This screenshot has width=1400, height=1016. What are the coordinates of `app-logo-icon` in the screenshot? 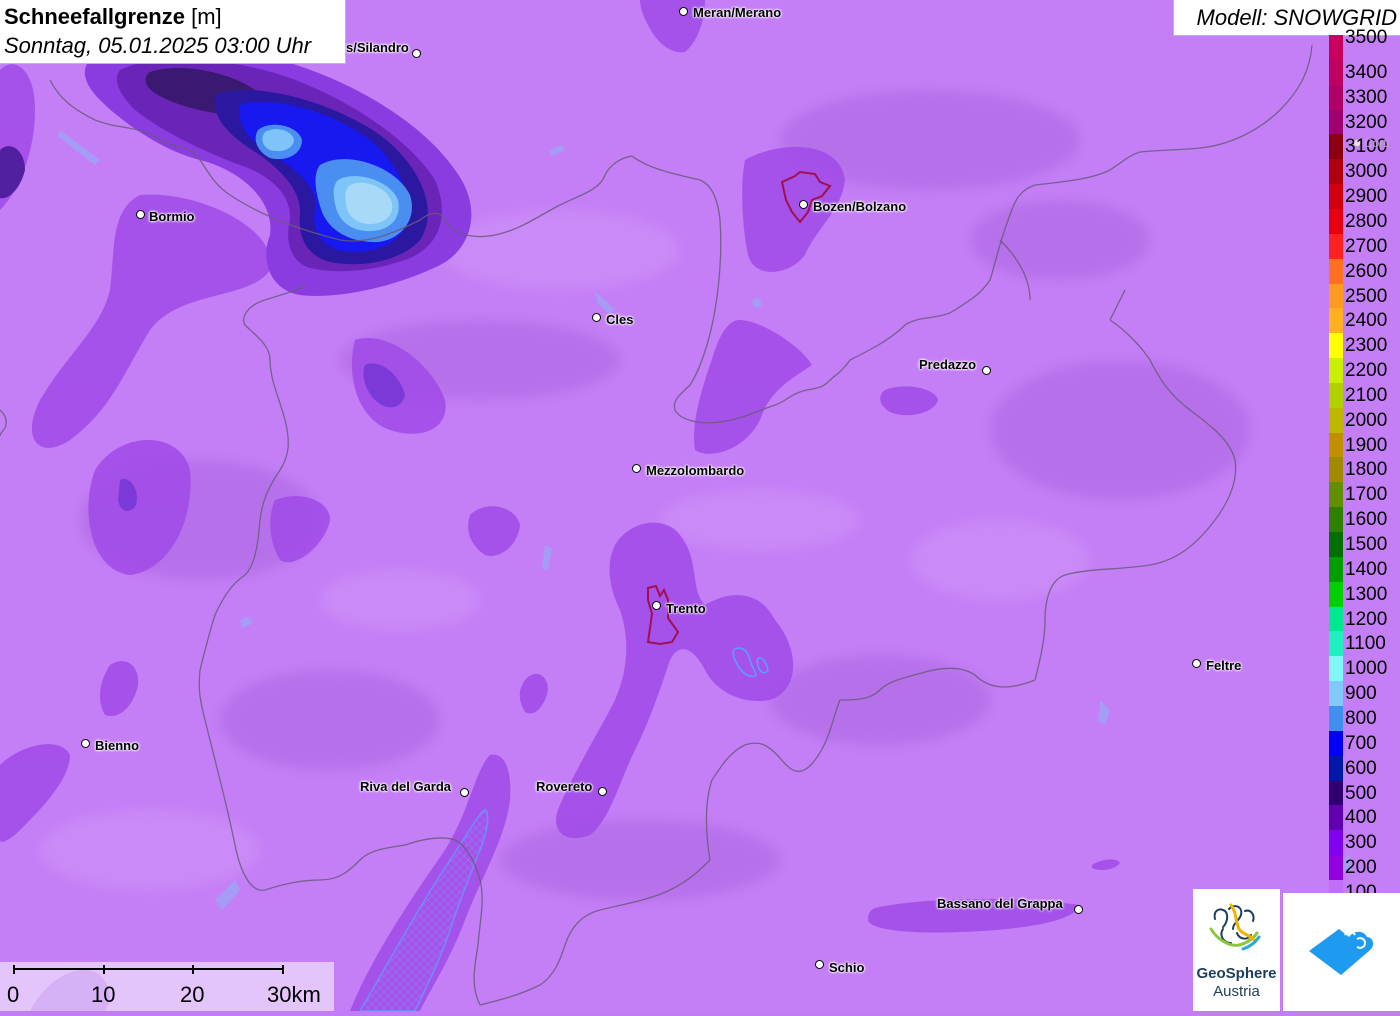 It's located at (1341, 952).